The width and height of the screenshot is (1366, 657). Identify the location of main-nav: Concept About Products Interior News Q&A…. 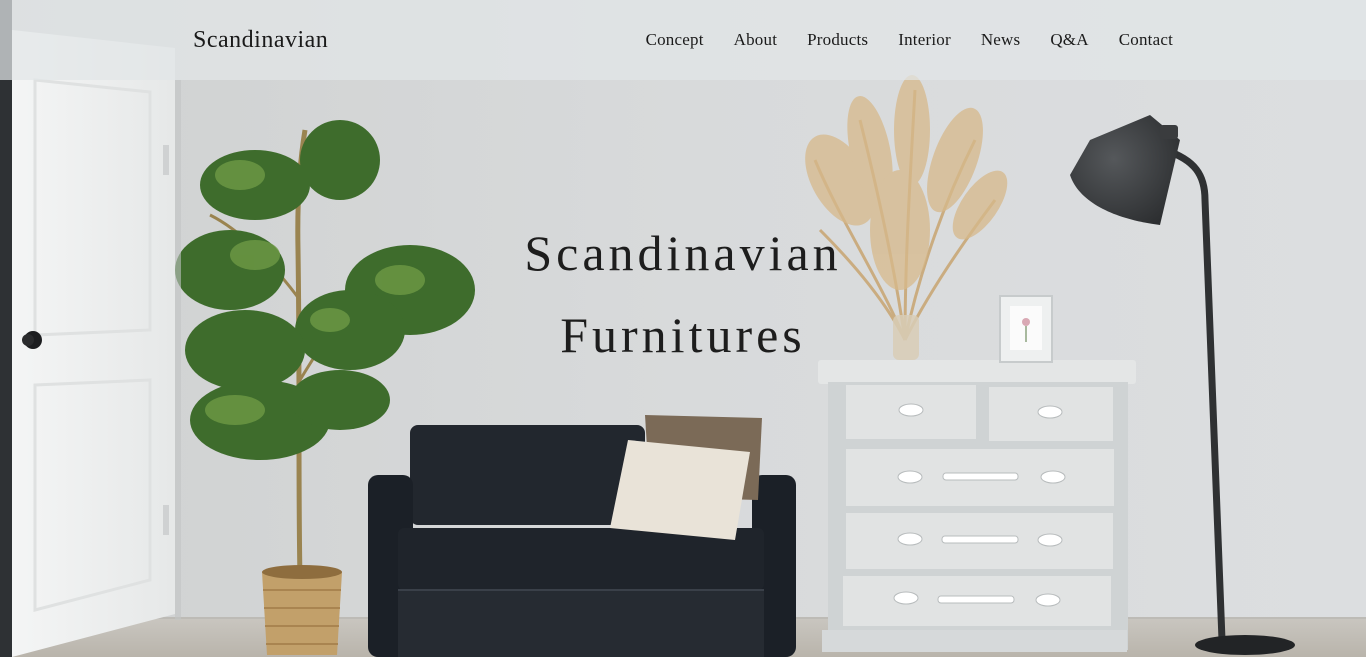
(894, 40).